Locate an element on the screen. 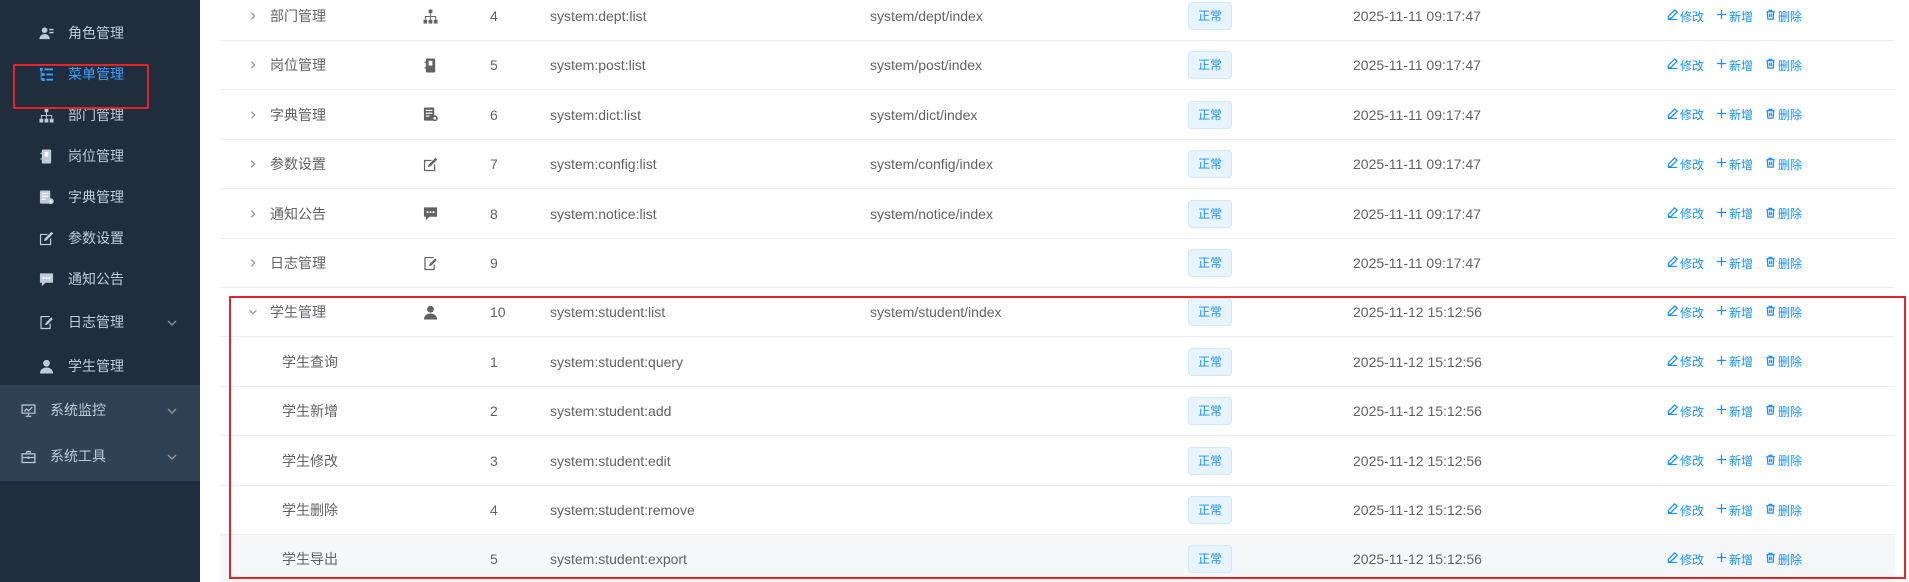 This screenshot has height=582, width=1909. sidebar-item-7: 日志管理 is located at coordinates (100, 322).